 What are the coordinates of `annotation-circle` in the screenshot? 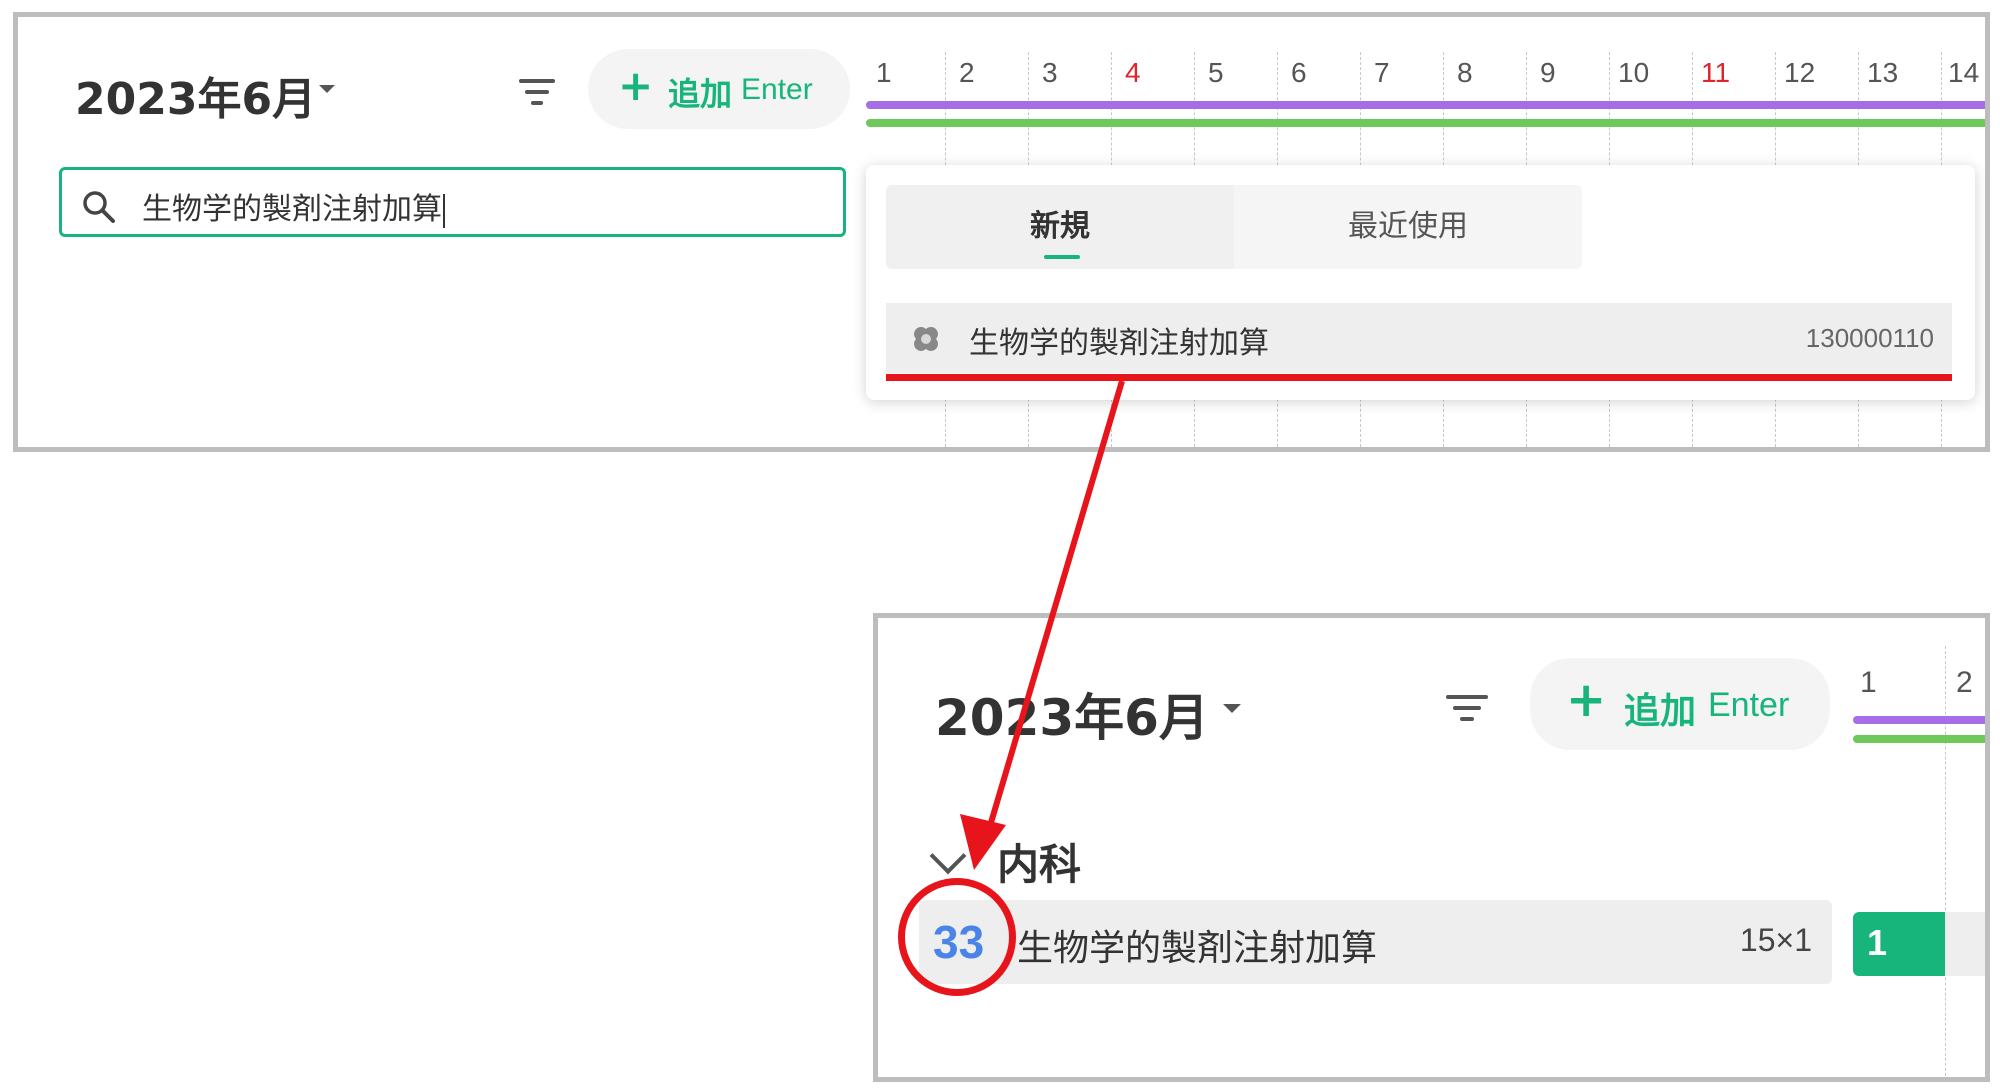 It's located at (957, 937).